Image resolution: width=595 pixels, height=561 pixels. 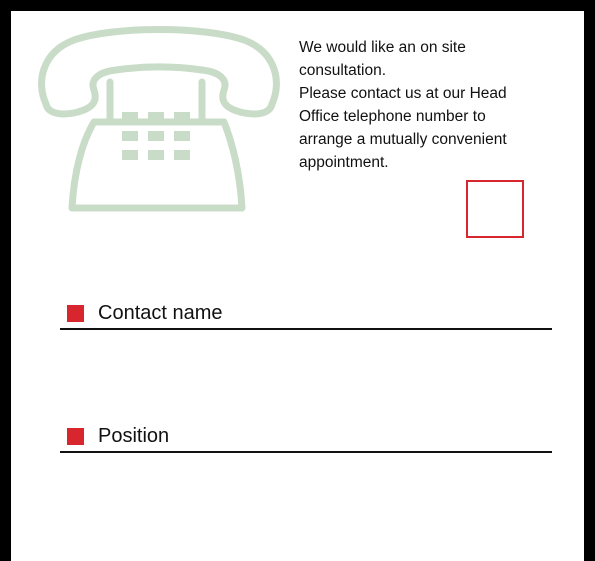 What do you see at coordinates (344, 162) in the screenshot?
I see `message-line: appointment.` at bounding box center [344, 162].